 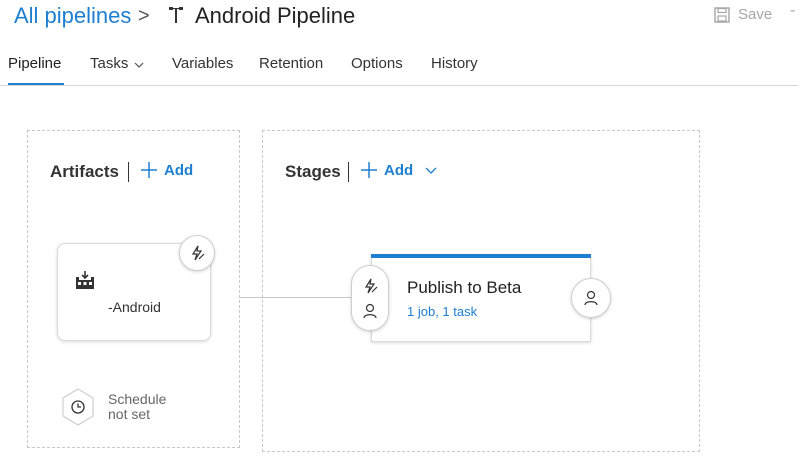 I want to click on tab-tasks: Tasks, so click(x=117, y=63).